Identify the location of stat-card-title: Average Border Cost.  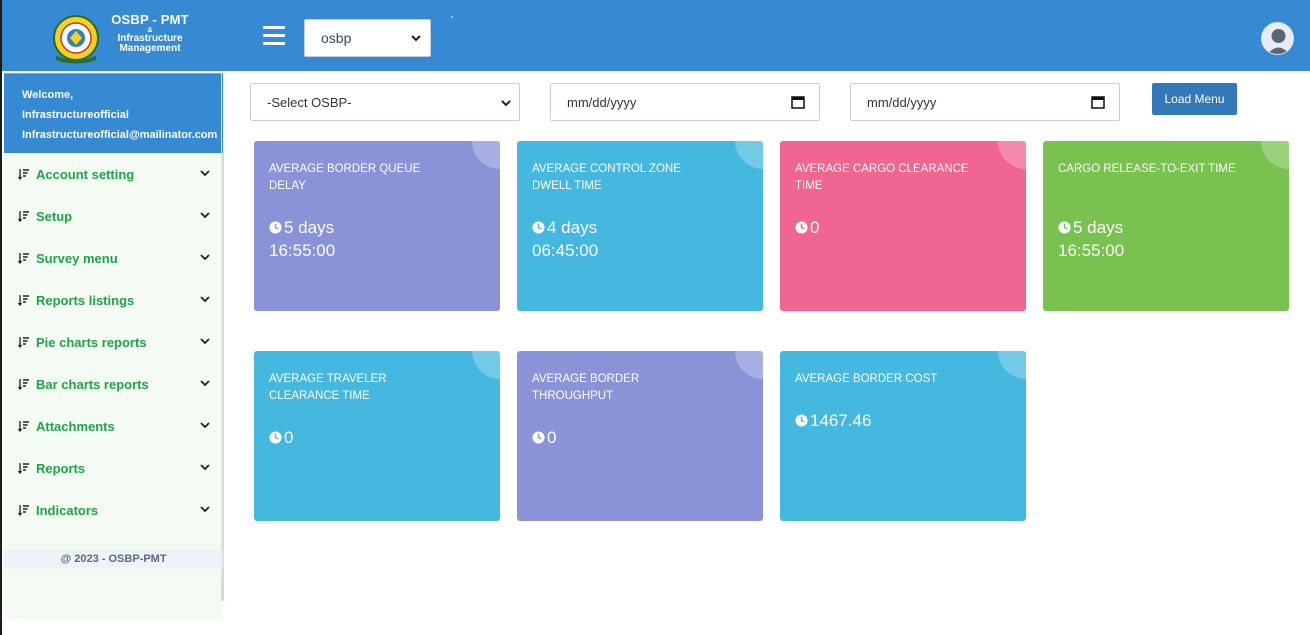
(866, 379).